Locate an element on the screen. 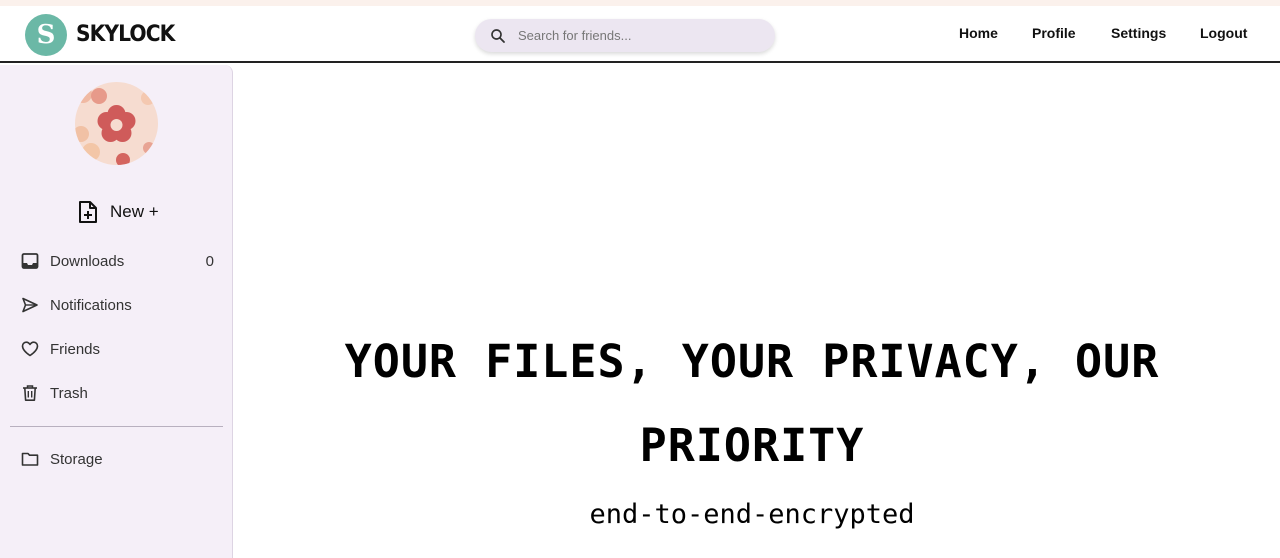 This screenshot has height=558, width=1280. nav-settings-link: Settings is located at coordinates (1138, 33).